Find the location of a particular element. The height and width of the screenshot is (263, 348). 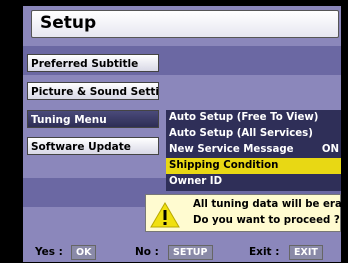

warning-text-line2: Do you want to proceed ? is located at coordinates (266, 220).